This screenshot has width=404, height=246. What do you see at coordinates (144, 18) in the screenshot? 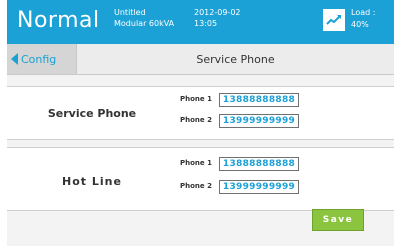
I see `model-info: Untitled Modular 60kVA` at bounding box center [144, 18].